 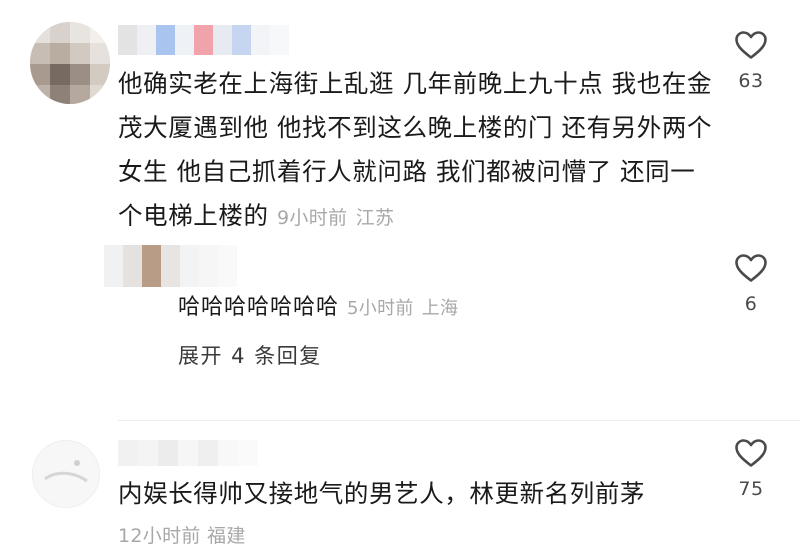 What do you see at coordinates (250, 355) in the screenshot?
I see `expand-replies-button: 展开 4 条回复` at bounding box center [250, 355].